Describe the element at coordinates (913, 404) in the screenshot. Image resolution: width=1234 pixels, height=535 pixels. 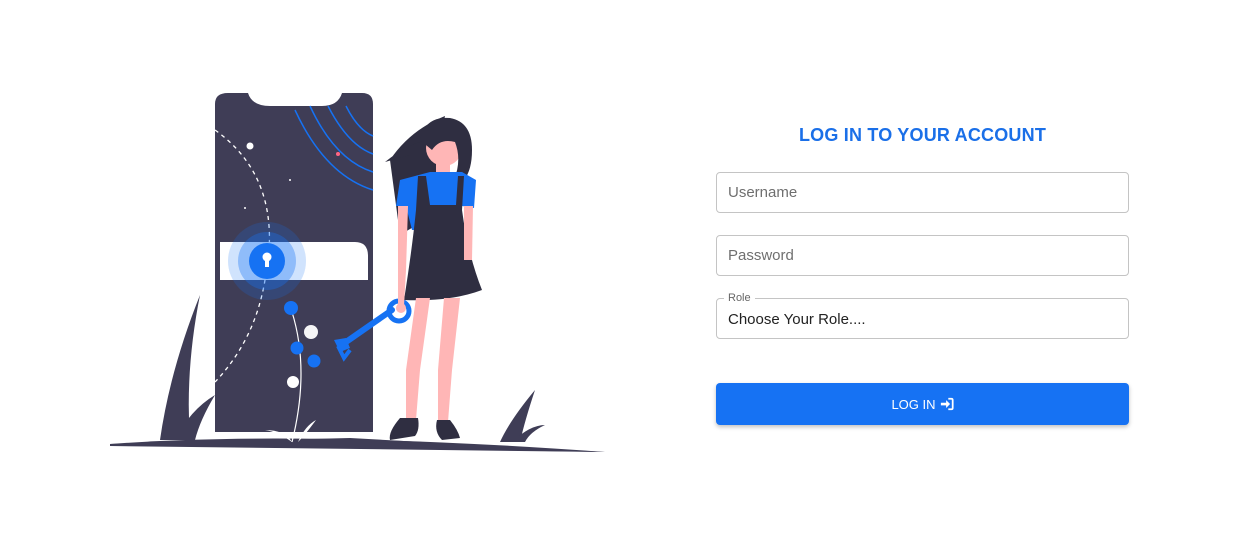
I see `login-button-label: LOG IN` at that location.